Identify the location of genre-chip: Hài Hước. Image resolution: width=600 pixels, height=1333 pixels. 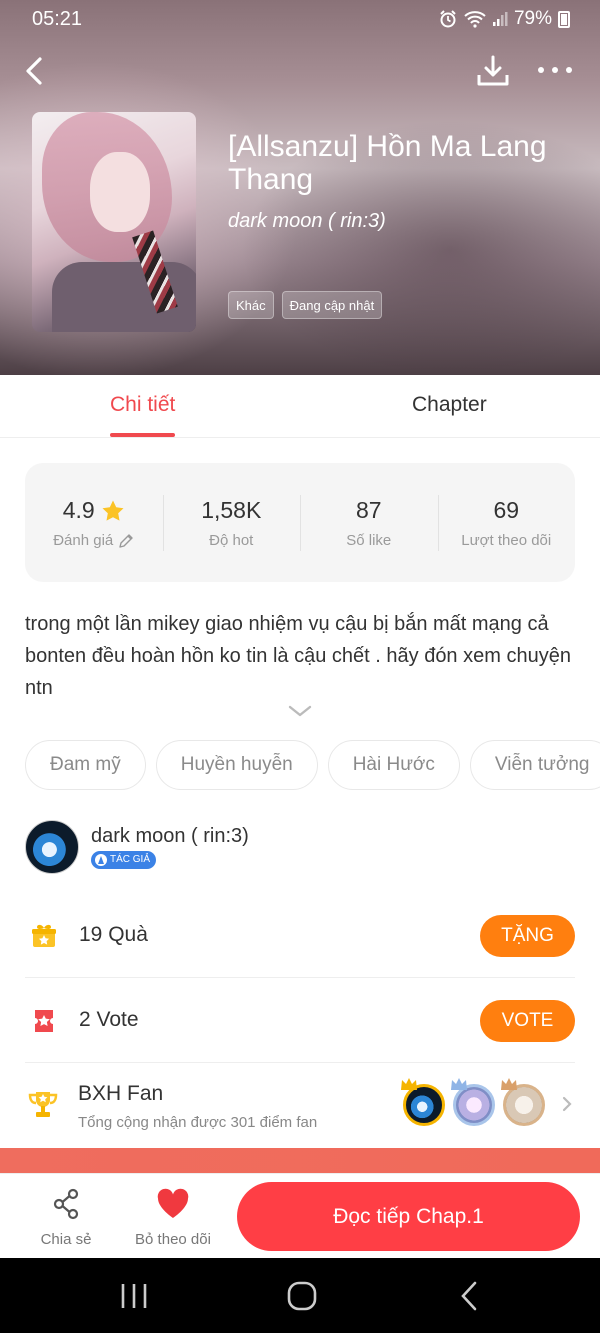
(393, 765).